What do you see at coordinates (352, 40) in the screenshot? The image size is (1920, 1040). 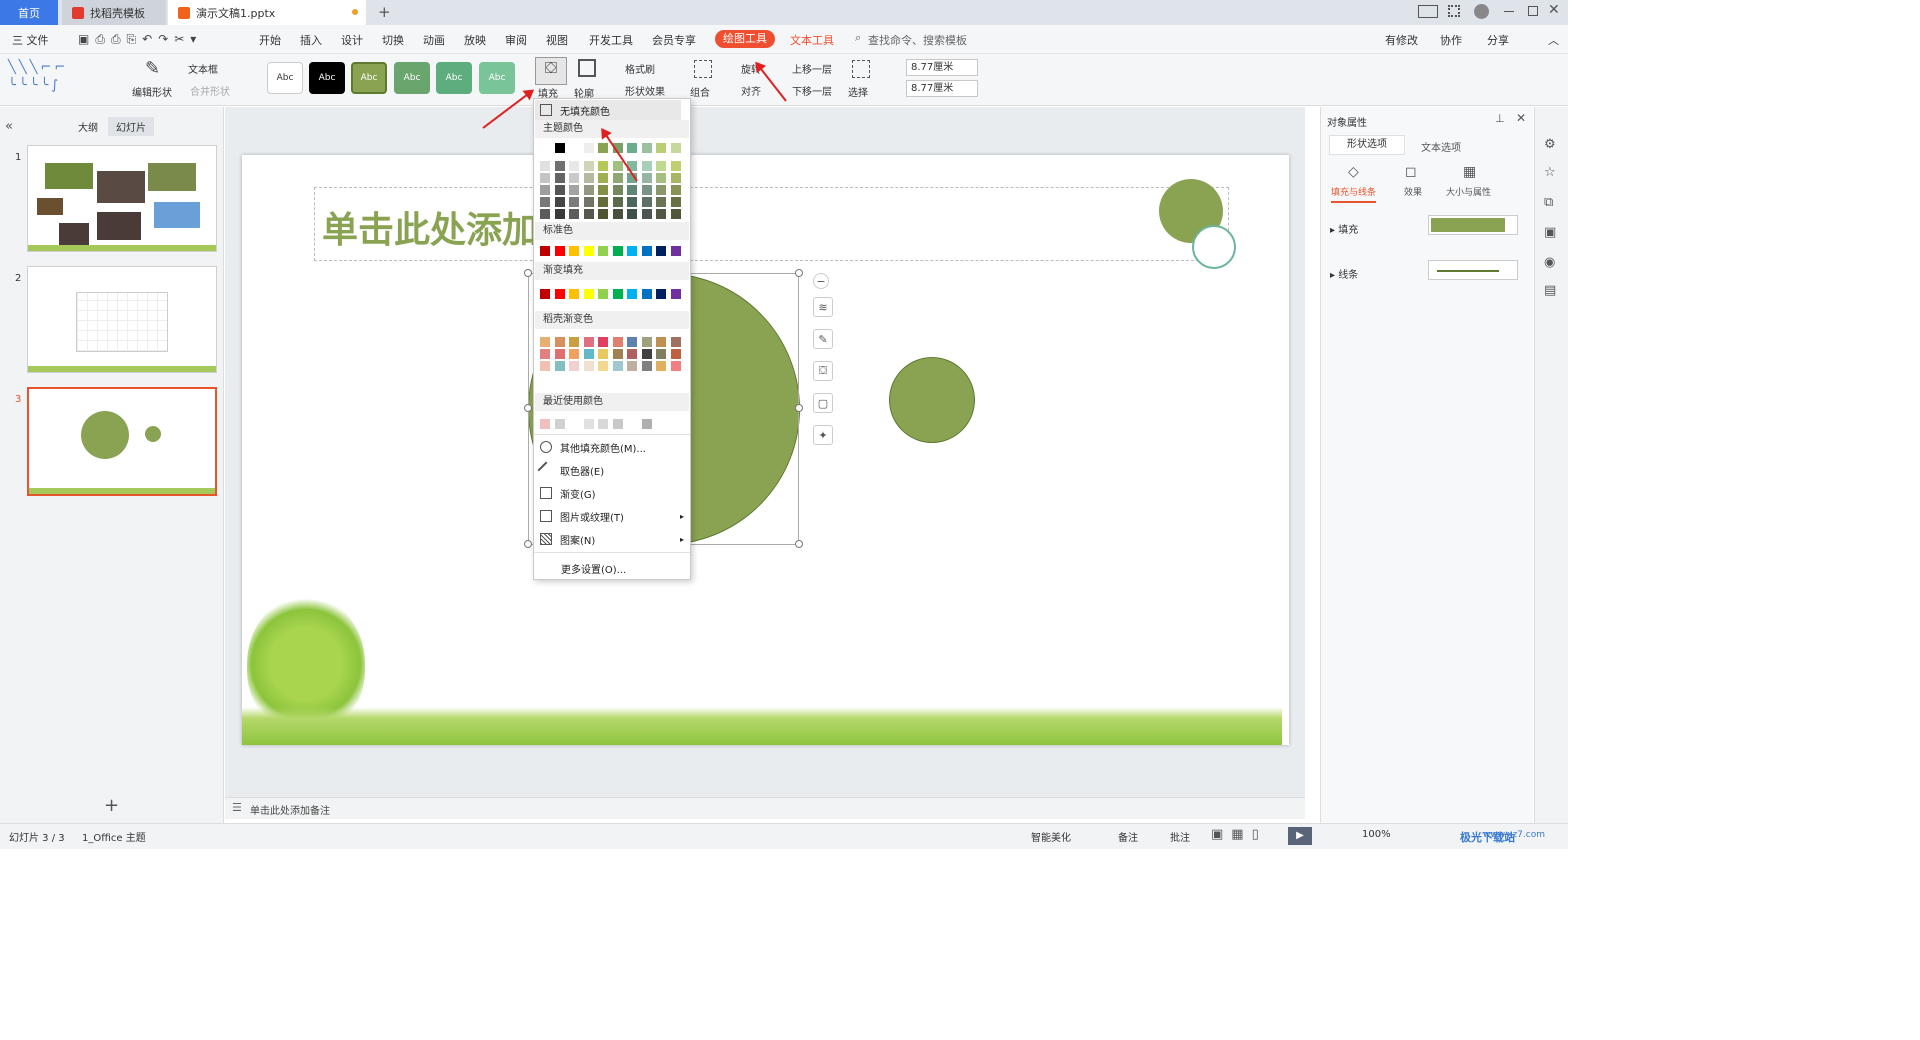 I see `menu-design: 设计` at bounding box center [352, 40].